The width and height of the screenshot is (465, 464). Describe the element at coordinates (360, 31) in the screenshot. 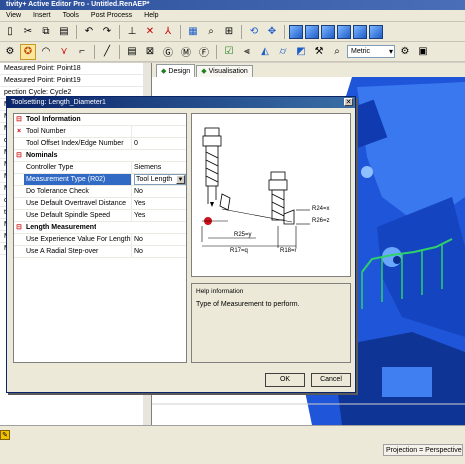

I see `view-back-cube-icon` at that location.